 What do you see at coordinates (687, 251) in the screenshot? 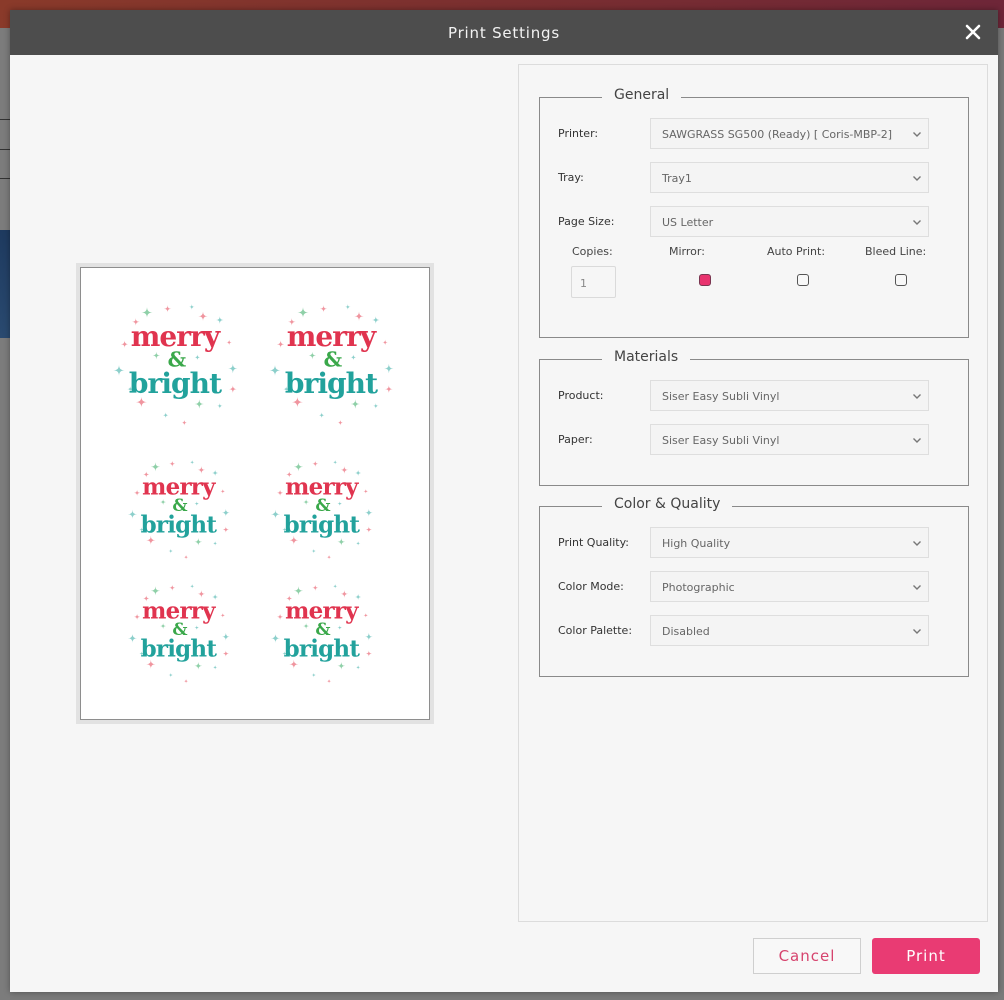
I see `mirror-label: Mirror:` at bounding box center [687, 251].